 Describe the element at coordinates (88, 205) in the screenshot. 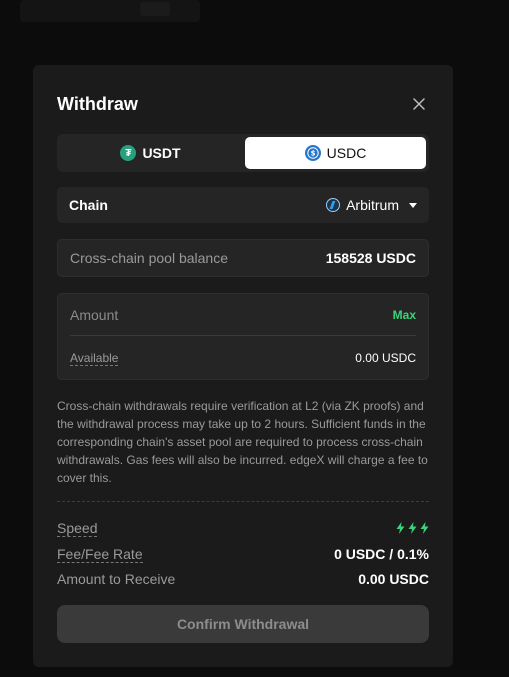

I see `chain-label: Chain` at that location.